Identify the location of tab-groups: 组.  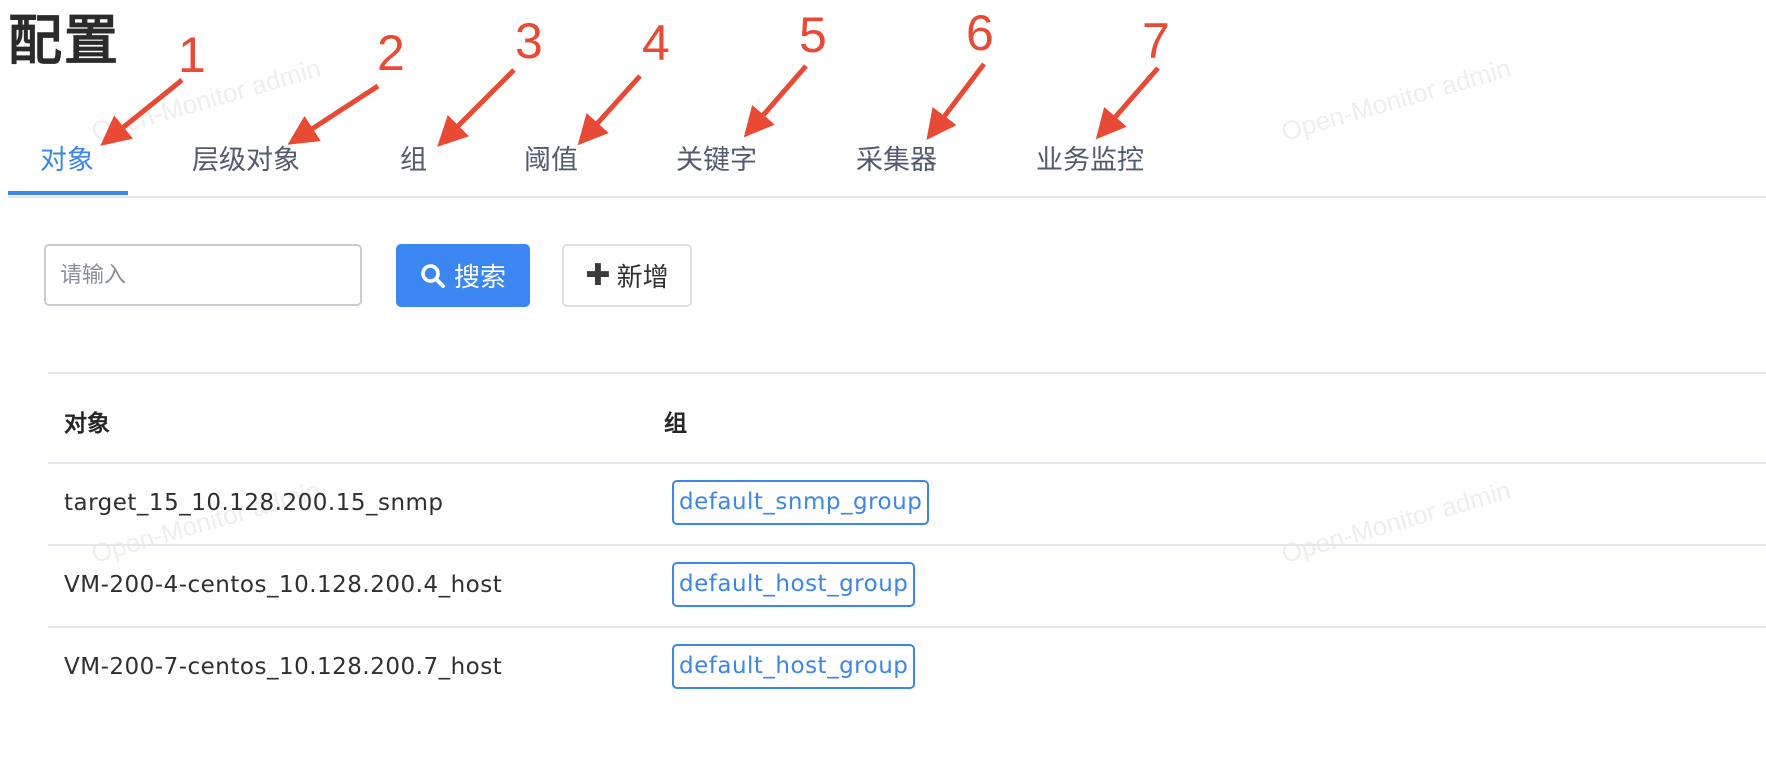
(413, 163).